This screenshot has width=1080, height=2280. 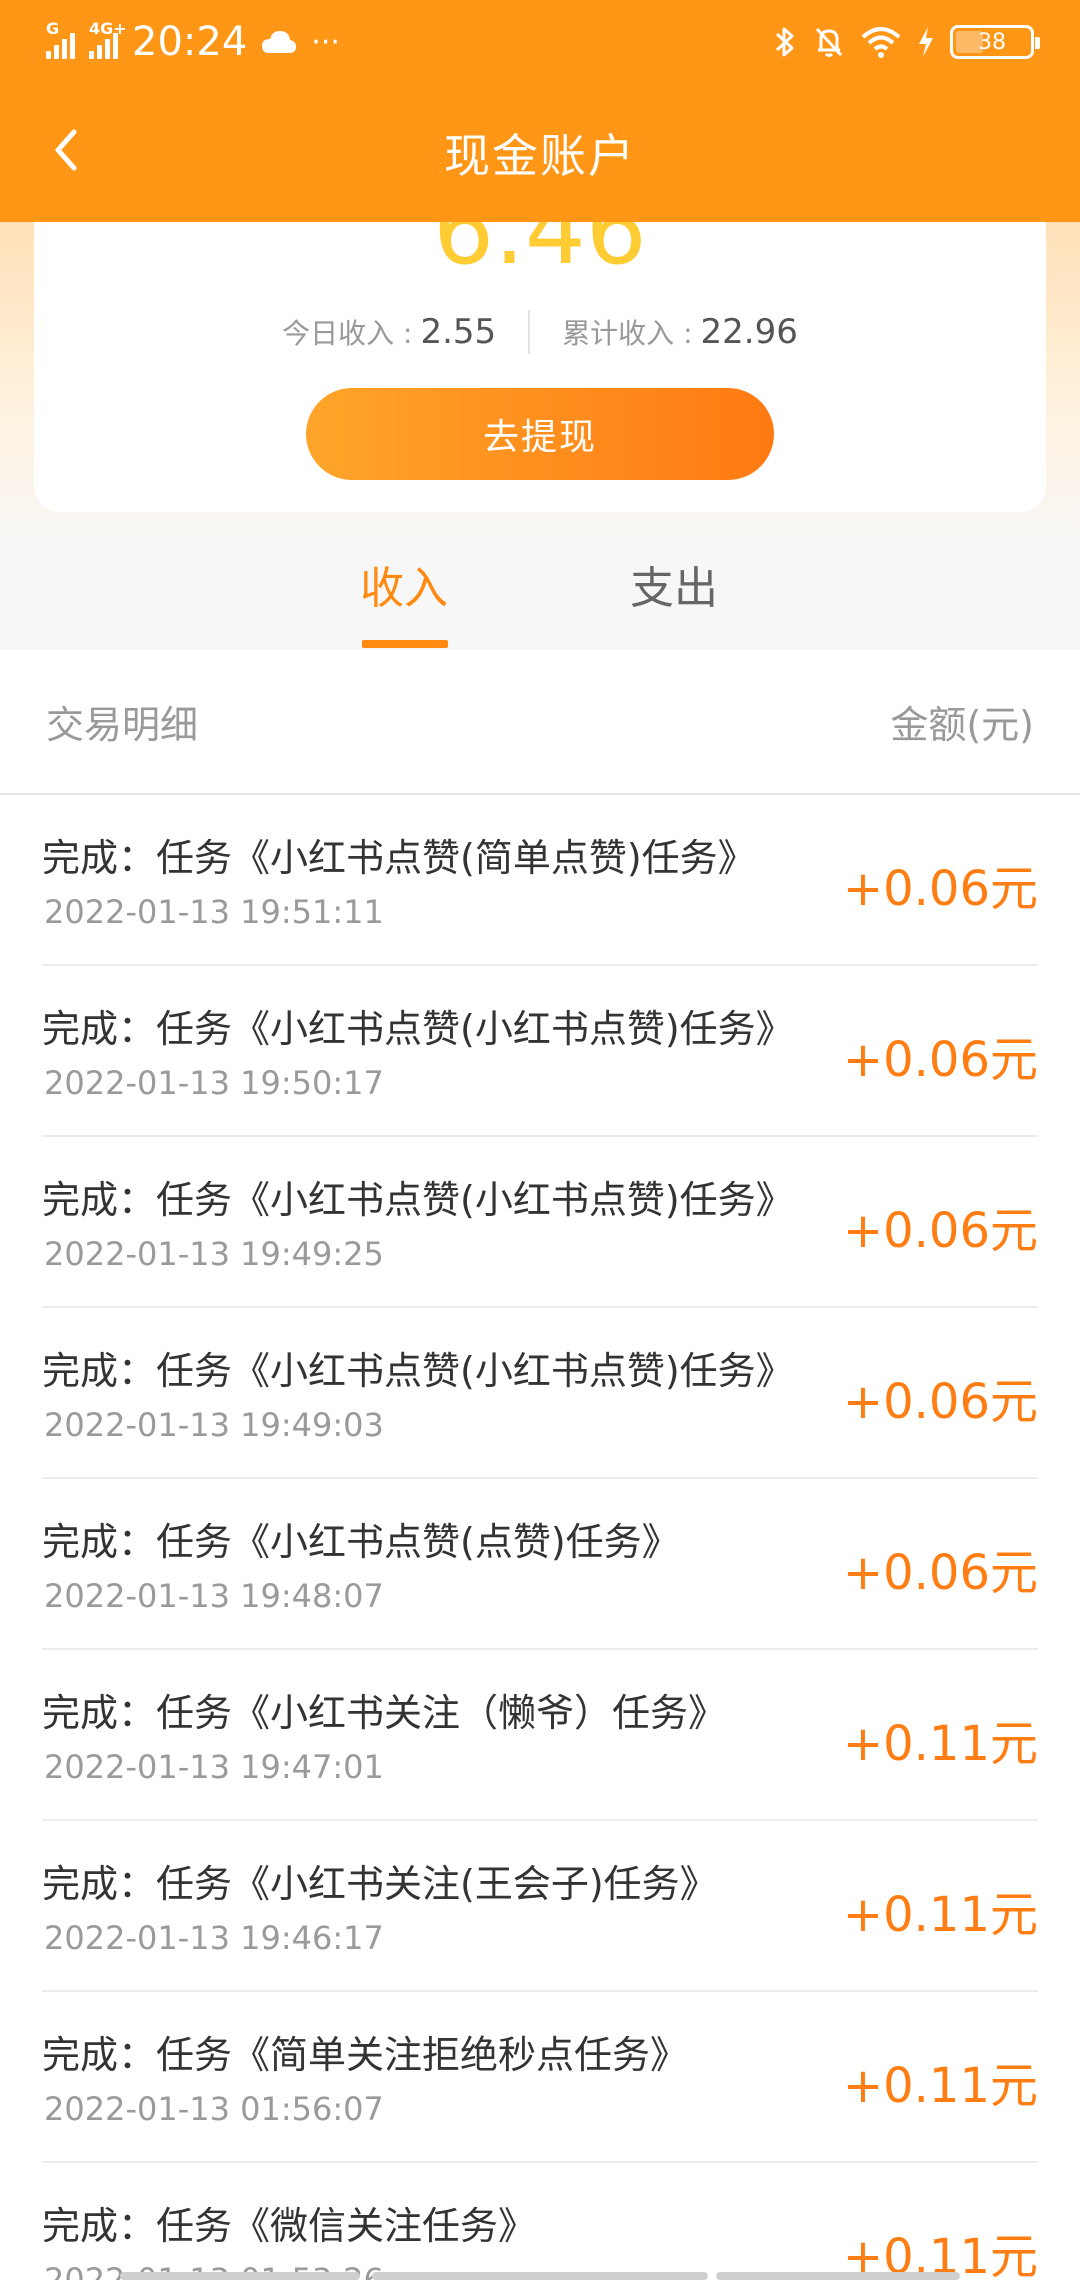 What do you see at coordinates (405, 644) in the screenshot?
I see `active-tab-indicator` at bounding box center [405, 644].